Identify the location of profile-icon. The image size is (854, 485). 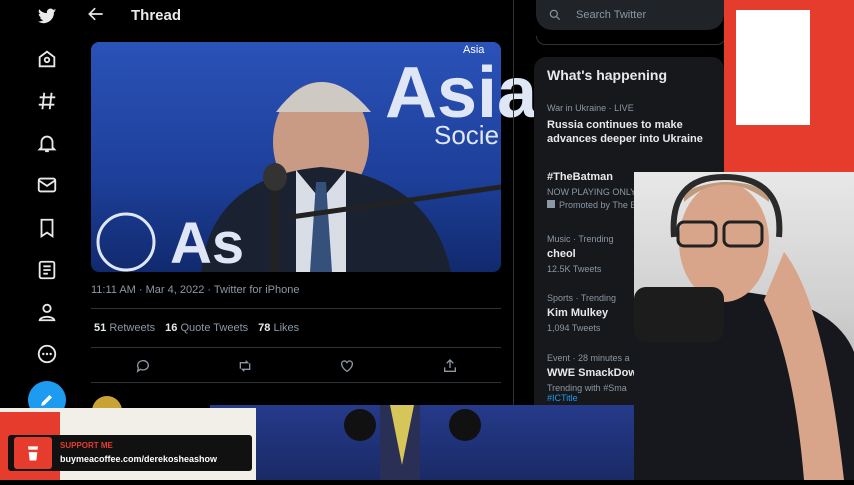
(47, 312).